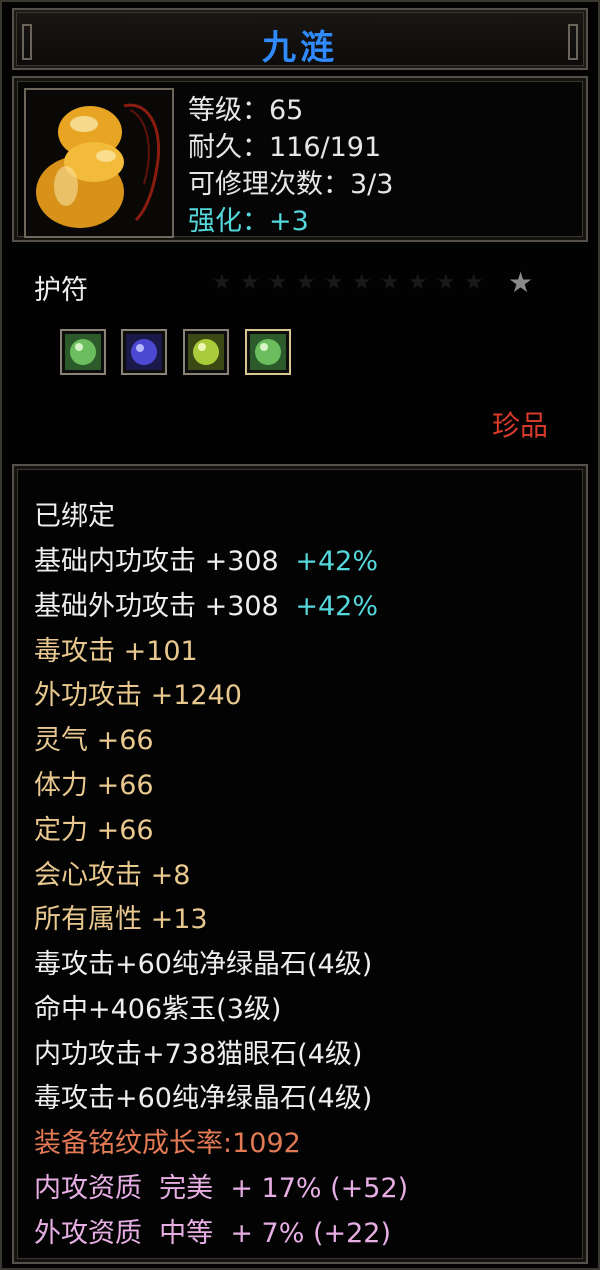 The height and width of the screenshot is (1270, 600). What do you see at coordinates (300, 48) in the screenshot?
I see `item-name: 九涟` at bounding box center [300, 48].